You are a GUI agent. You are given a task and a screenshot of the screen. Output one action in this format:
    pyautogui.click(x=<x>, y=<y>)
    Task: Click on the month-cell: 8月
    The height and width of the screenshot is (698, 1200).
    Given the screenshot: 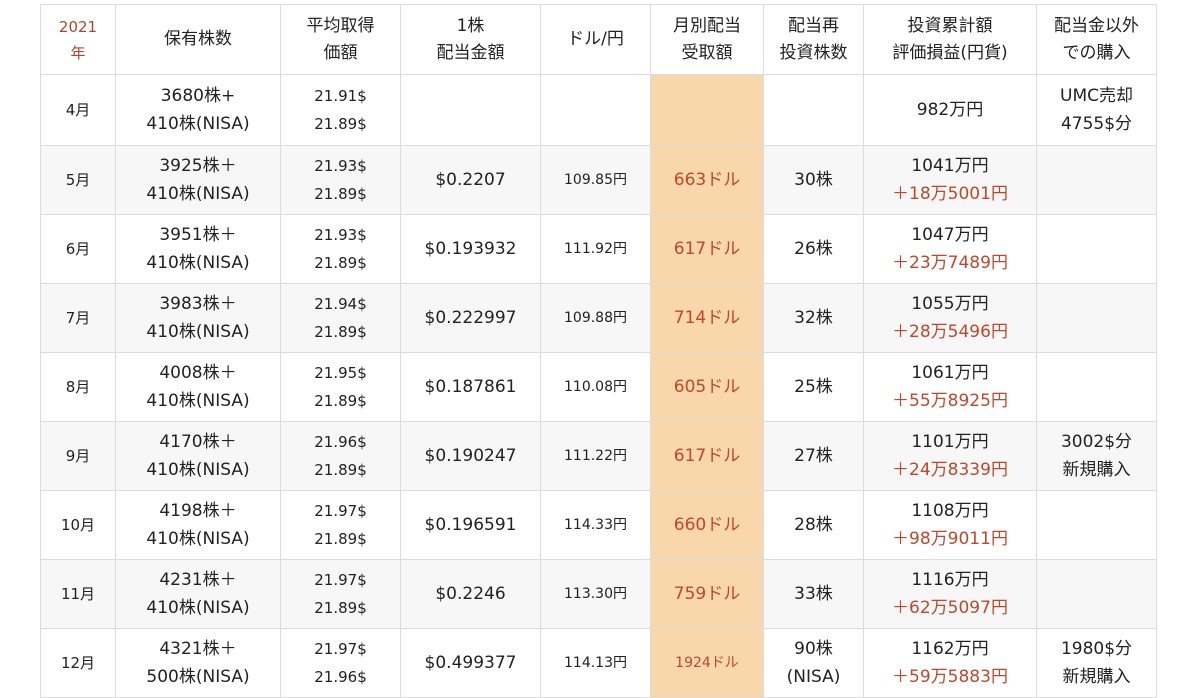 What is the action you would take?
    pyautogui.click(x=78, y=387)
    